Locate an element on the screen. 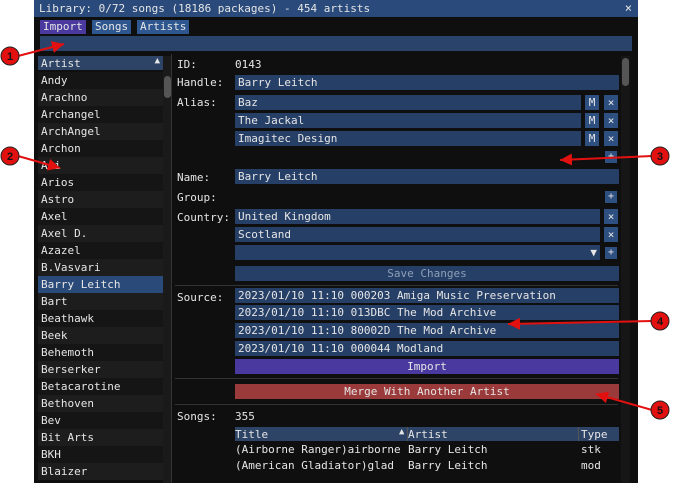 This screenshot has width=673, height=483. song-row: (Airborne Ranger)airborne Barry Leitch stk is located at coordinates (427, 450).